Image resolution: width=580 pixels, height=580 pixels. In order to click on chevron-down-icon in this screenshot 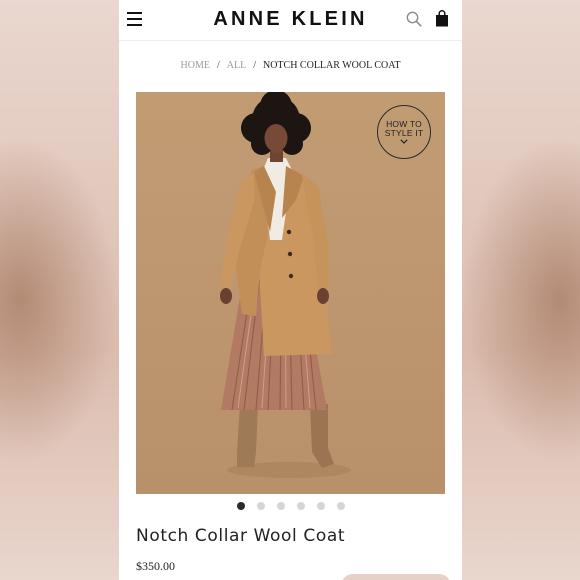, I will do `click(404, 141)`.